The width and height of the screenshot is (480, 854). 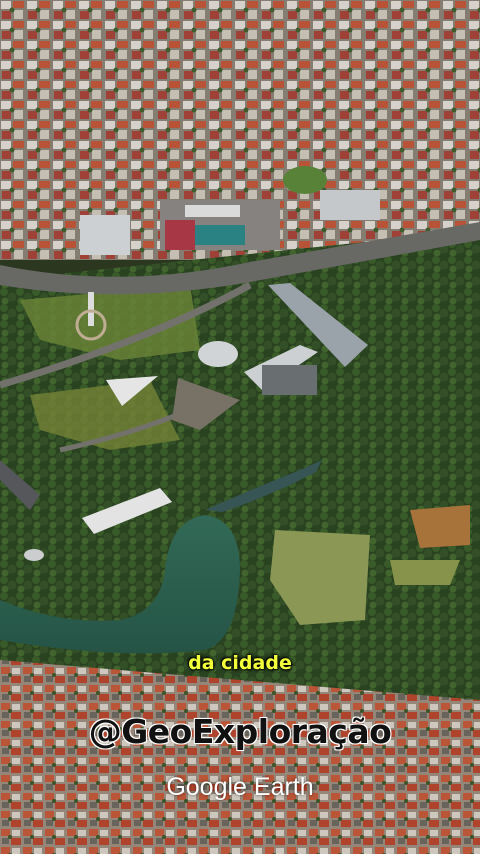 What do you see at coordinates (240, 787) in the screenshot?
I see `google-earth-attribution: Google Earth` at bounding box center [240, 787].